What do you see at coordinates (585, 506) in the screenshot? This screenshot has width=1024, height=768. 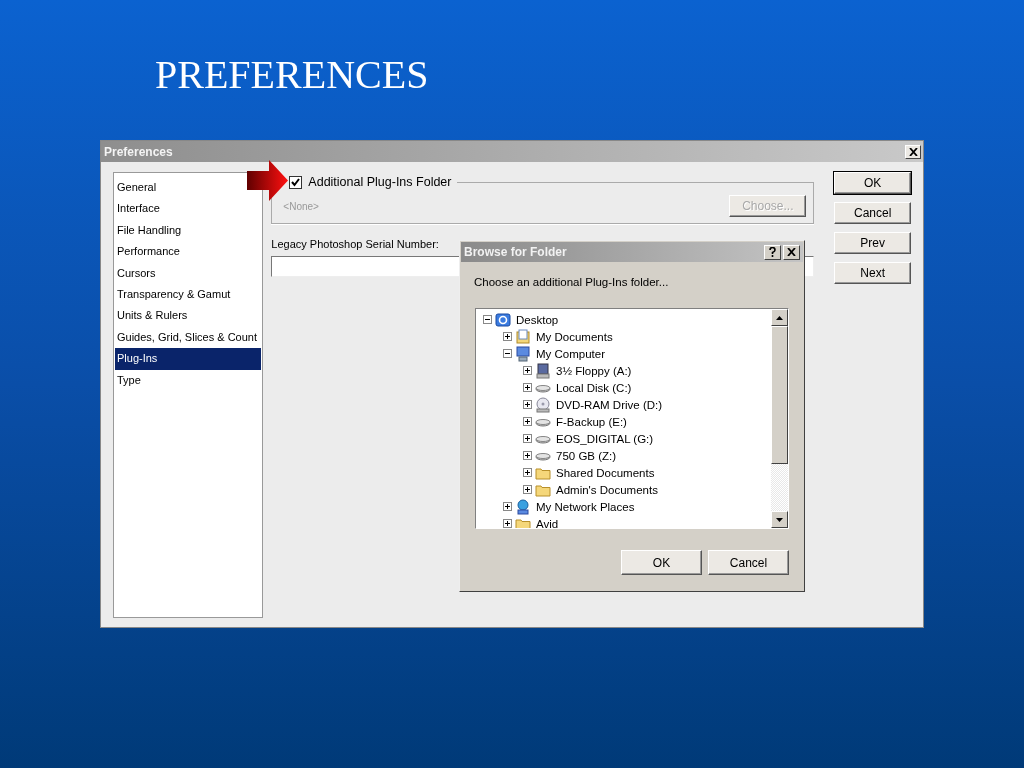 I see `tree-item: My Network Places` at bounding box center [585, 506].